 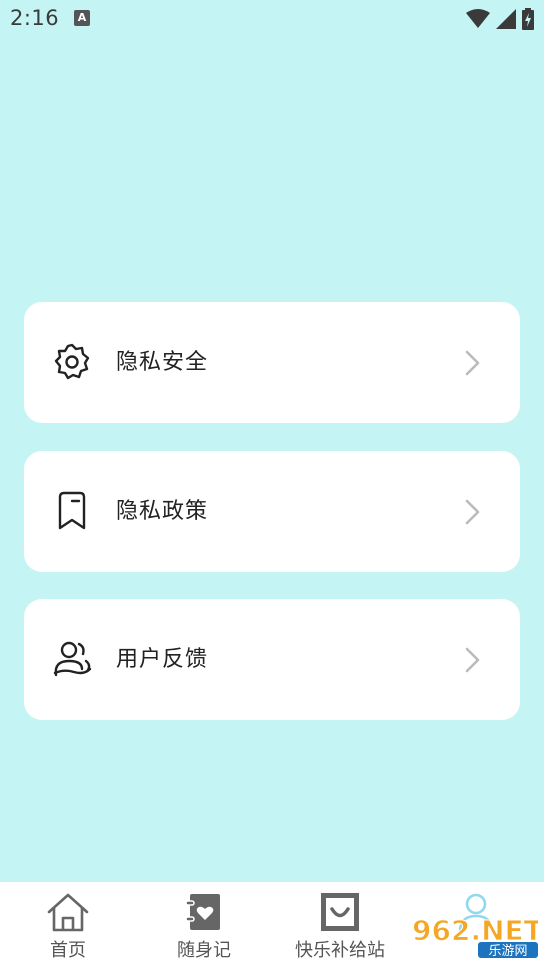 I want to click on menu-item-user-feedback: 用户反馈, so click(x=272, y=659).